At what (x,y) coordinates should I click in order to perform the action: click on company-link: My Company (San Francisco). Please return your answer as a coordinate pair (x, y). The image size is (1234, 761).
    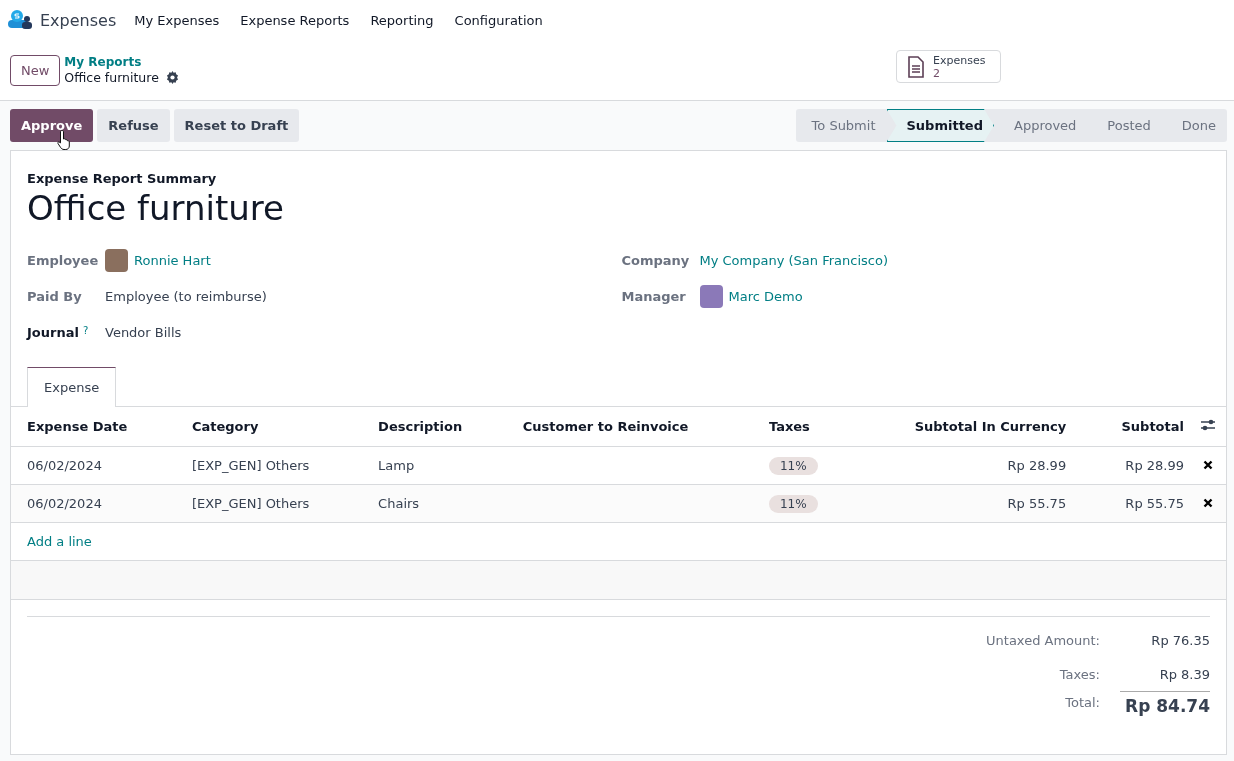
    Looking at the image, I should click on (793, 260).